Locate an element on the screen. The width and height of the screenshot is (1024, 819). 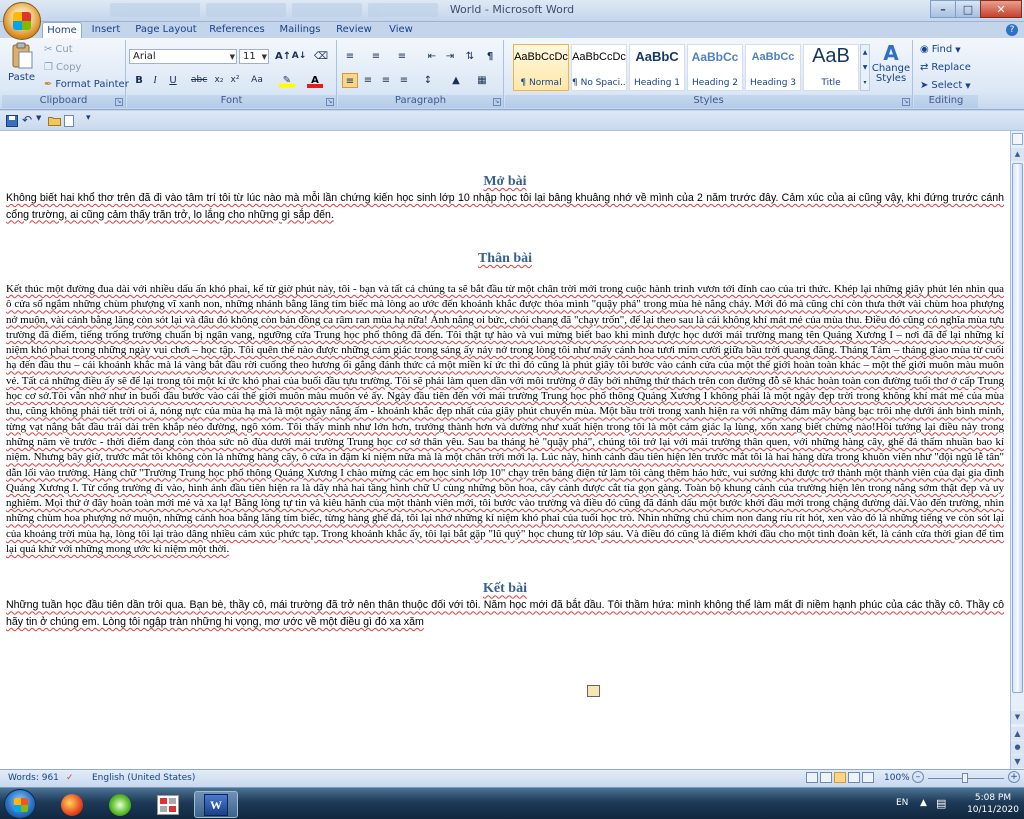
minimize-button: – is located at coordinates (943, 9).